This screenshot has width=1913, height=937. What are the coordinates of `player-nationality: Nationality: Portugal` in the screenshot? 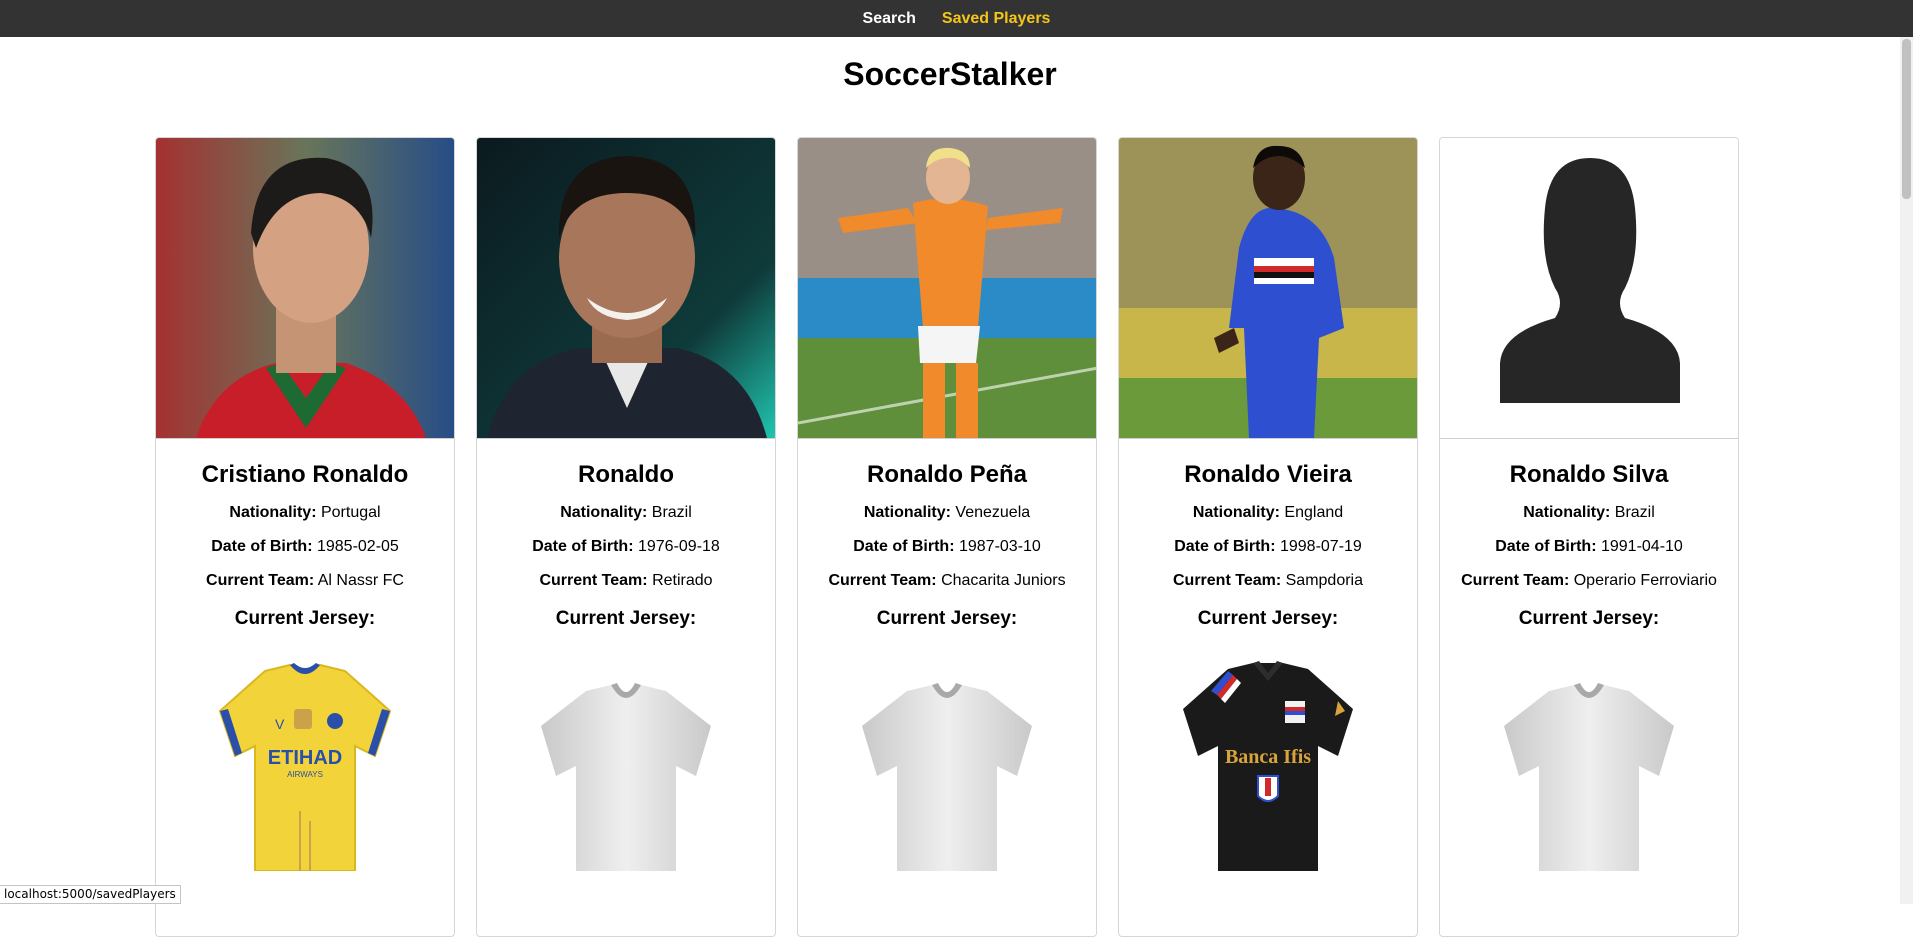 It's located at (305, 513).